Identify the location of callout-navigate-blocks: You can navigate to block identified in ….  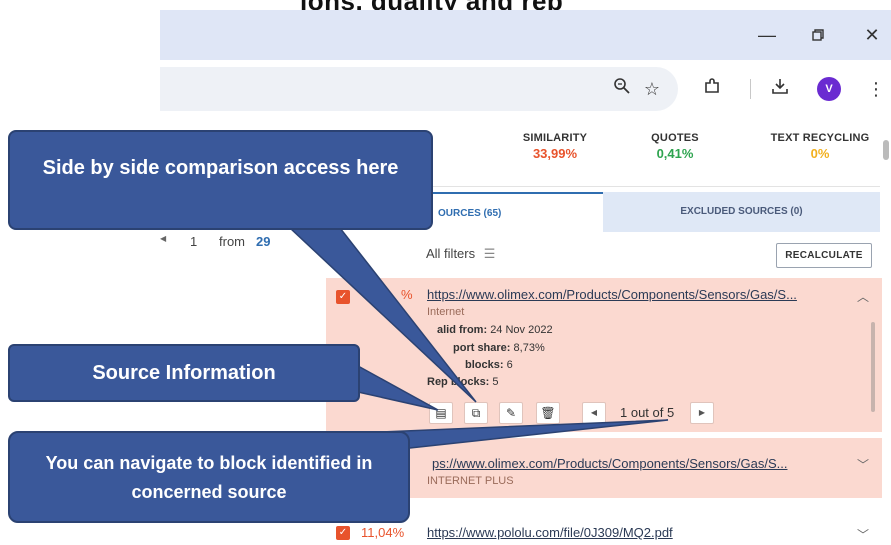
(209, 477).